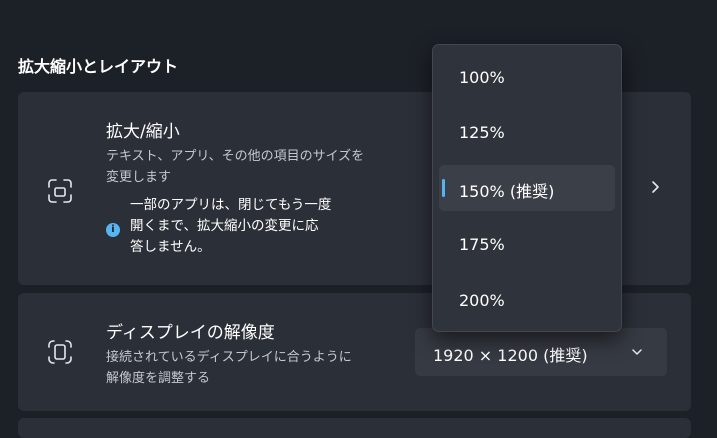 The width and height of the screenshot is (717, 438). What do you see at coordinates (170, 247) in the screenshot?
I see `scale-info-line3: 答しません。` at bounding box center [170, 247].